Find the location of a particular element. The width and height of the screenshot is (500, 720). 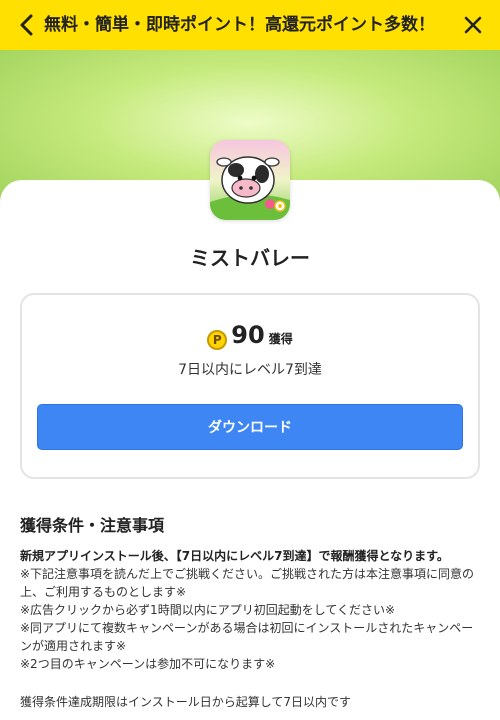

note-item: ※2つ目のキャンペーンは参加不可になります※ is located at coordinates (148, 664).